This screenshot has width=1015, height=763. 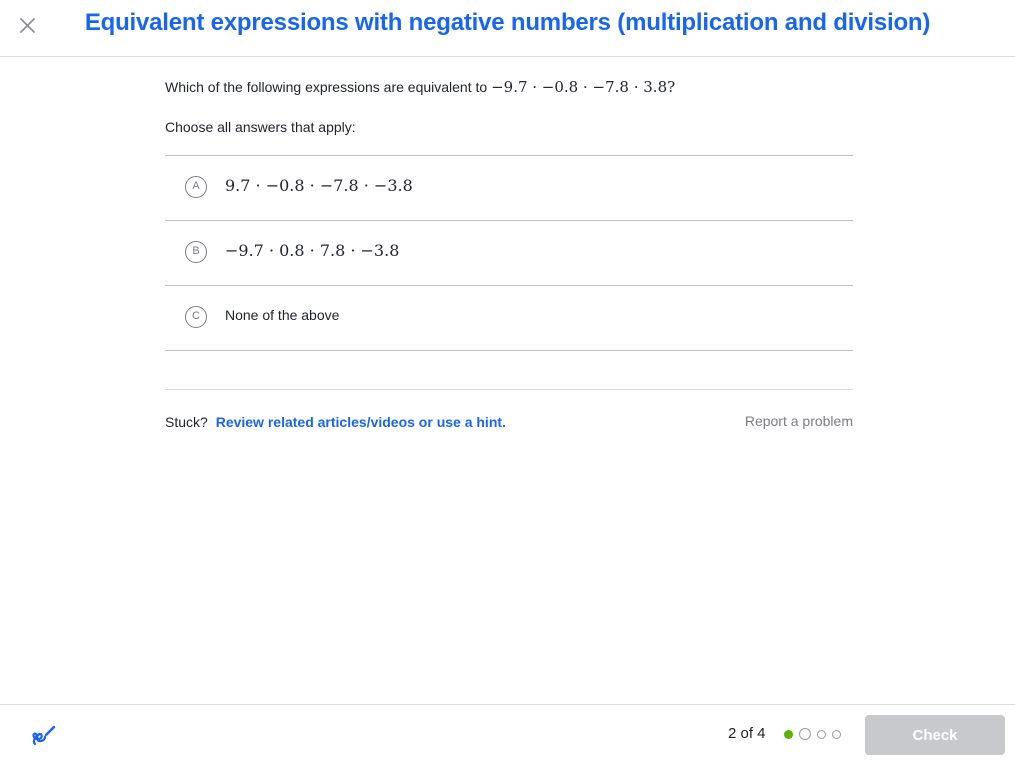 What do you see at coordinates (805, 734) in the screenshot?
I see `progress-dot-current` at bounding box center [805, 734].